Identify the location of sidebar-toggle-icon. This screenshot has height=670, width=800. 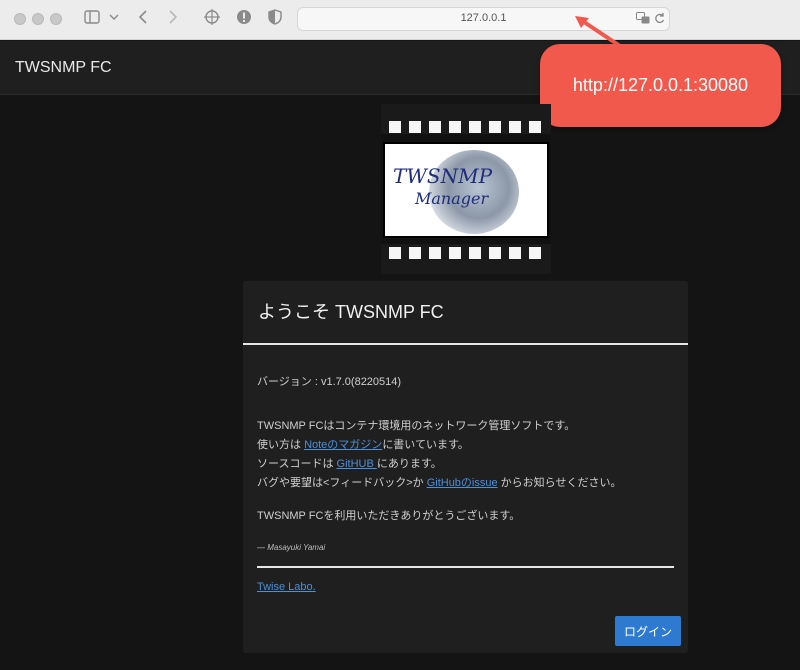
(92, 19).